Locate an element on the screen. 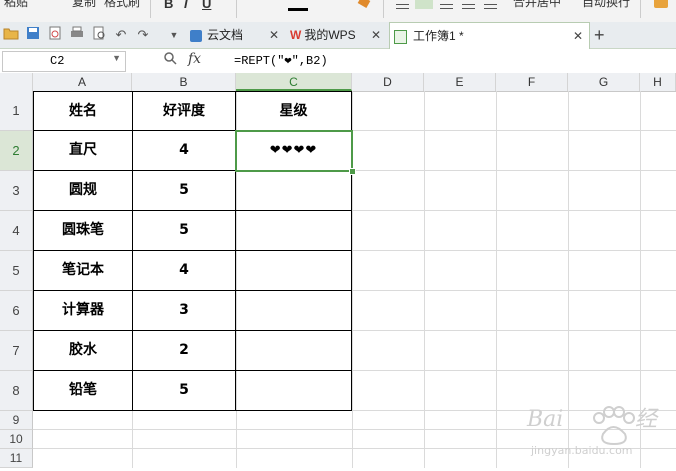  italic-button: I is located at coordinates (186, 5).